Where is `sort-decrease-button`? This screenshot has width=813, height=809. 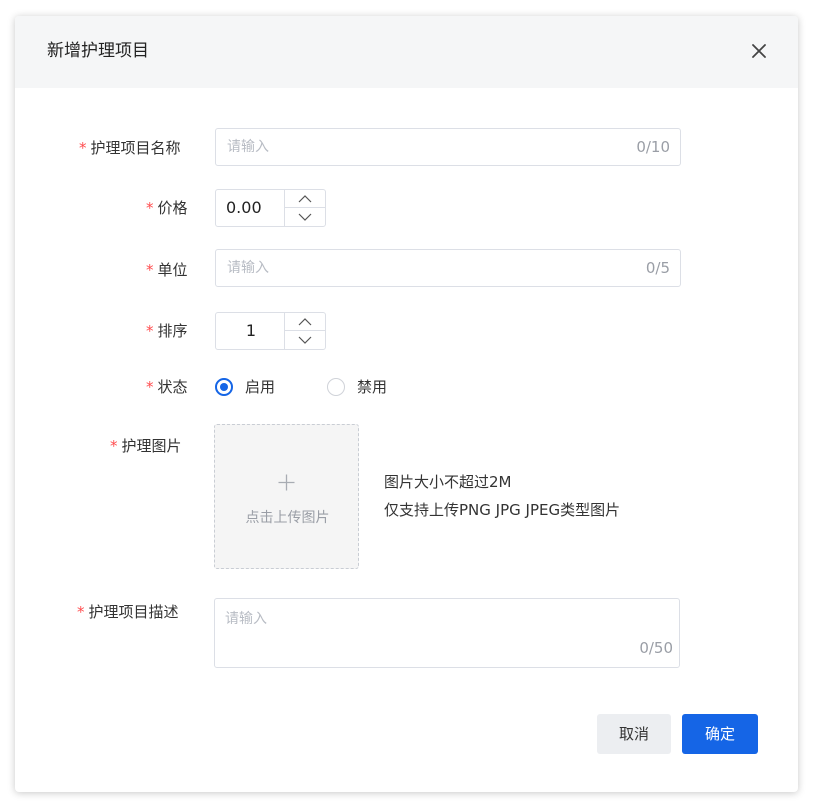
sort-decrease-button is located at coordinates (305, 340).